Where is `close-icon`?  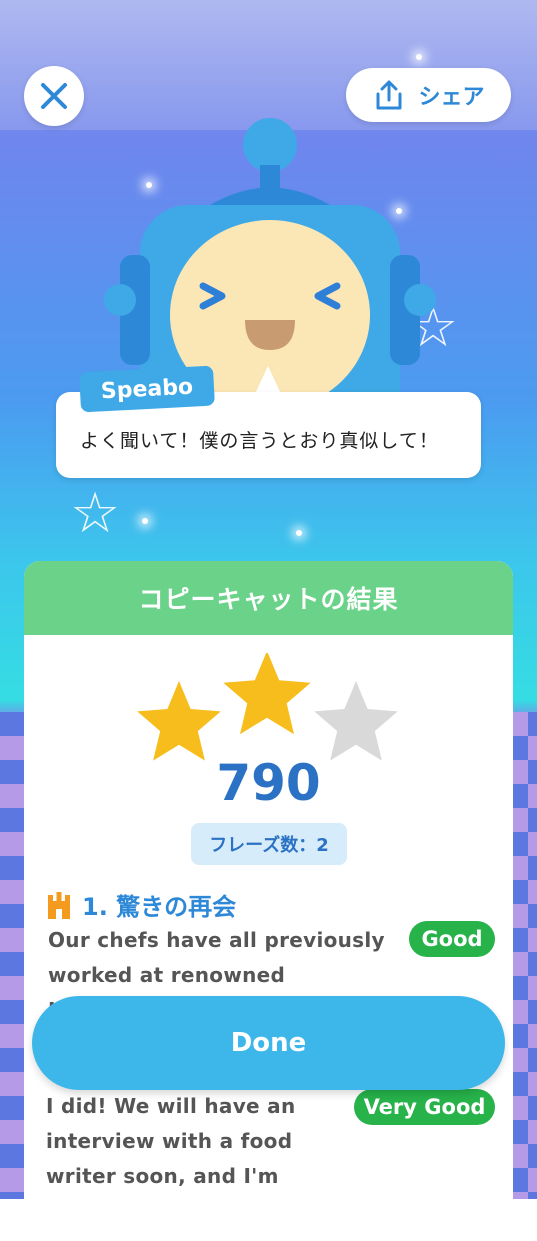
close-icon is located at coordinates (54, 96).